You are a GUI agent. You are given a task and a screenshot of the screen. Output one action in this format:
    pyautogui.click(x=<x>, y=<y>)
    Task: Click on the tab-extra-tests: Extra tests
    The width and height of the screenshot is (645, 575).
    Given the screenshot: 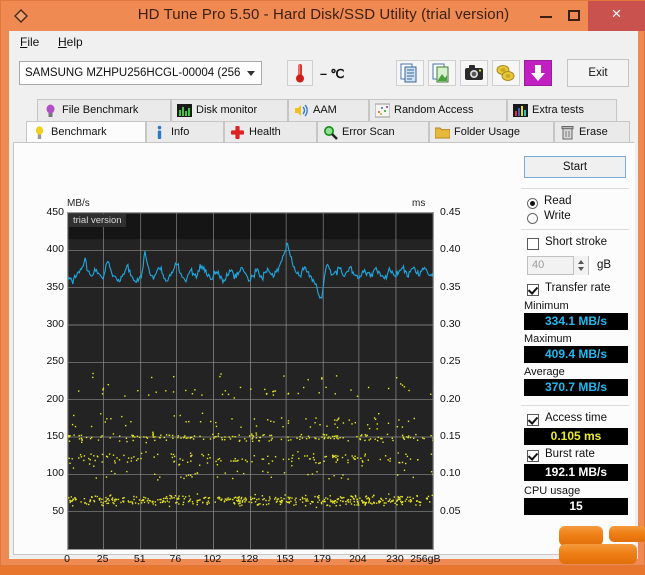 What is the action you would take?
    pyautogui.click(x=562, y=110)
    